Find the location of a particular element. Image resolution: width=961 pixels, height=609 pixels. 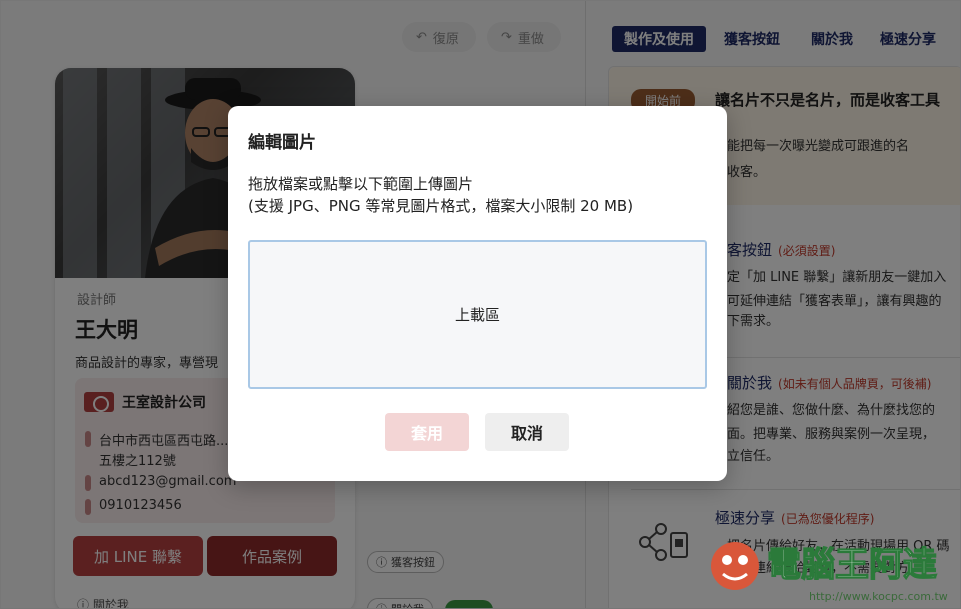

dropzone-label: 上載區 is located at coordinates (477, 315).